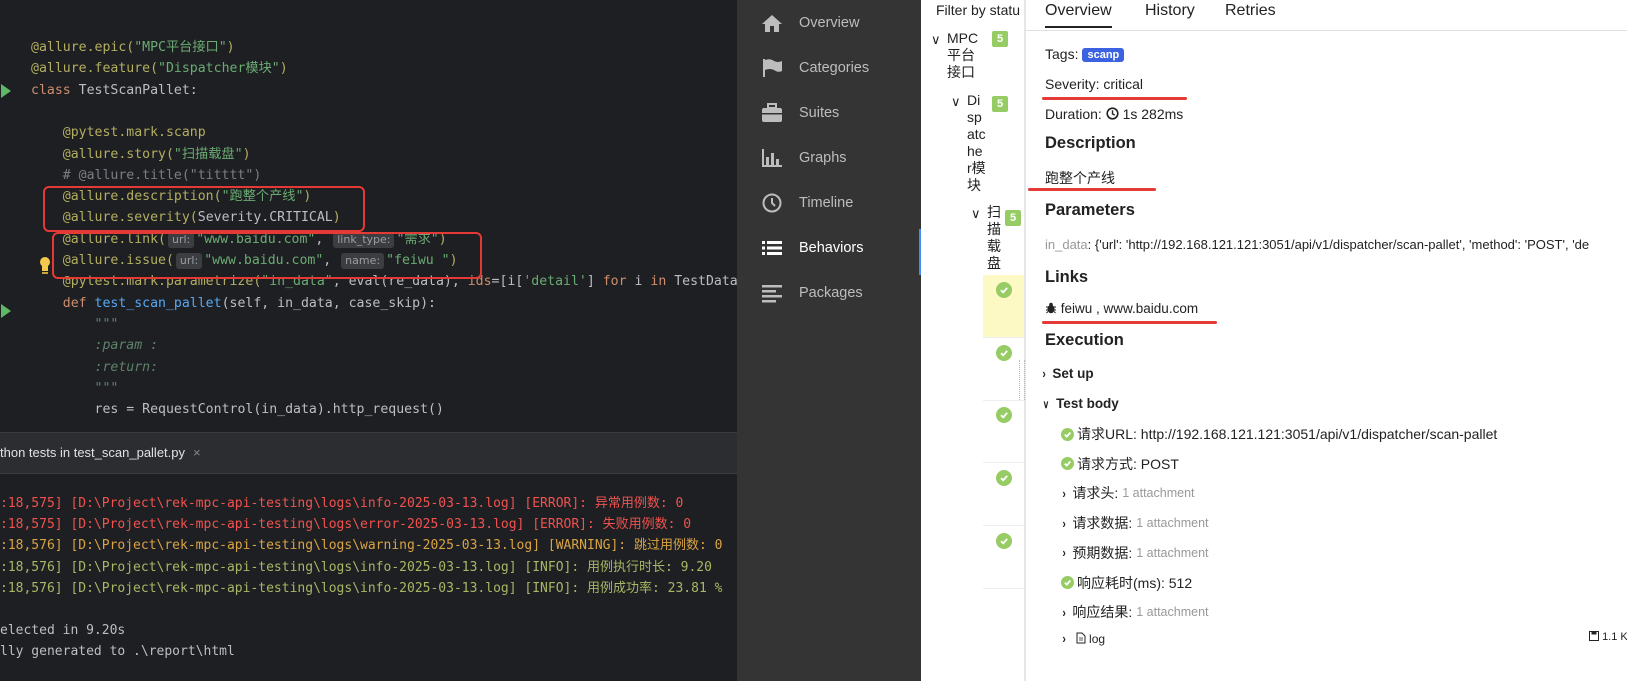  I want to click on nav-item-packages: Packages, so click(829, 293).